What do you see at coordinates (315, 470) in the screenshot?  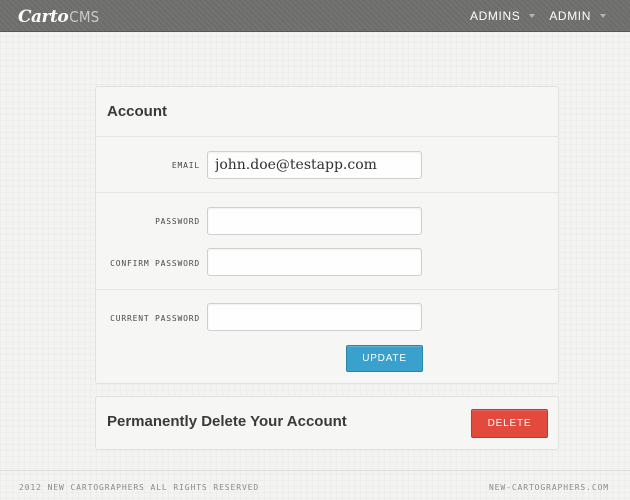 I see `footer-divider` at bounding box center [315, 470].